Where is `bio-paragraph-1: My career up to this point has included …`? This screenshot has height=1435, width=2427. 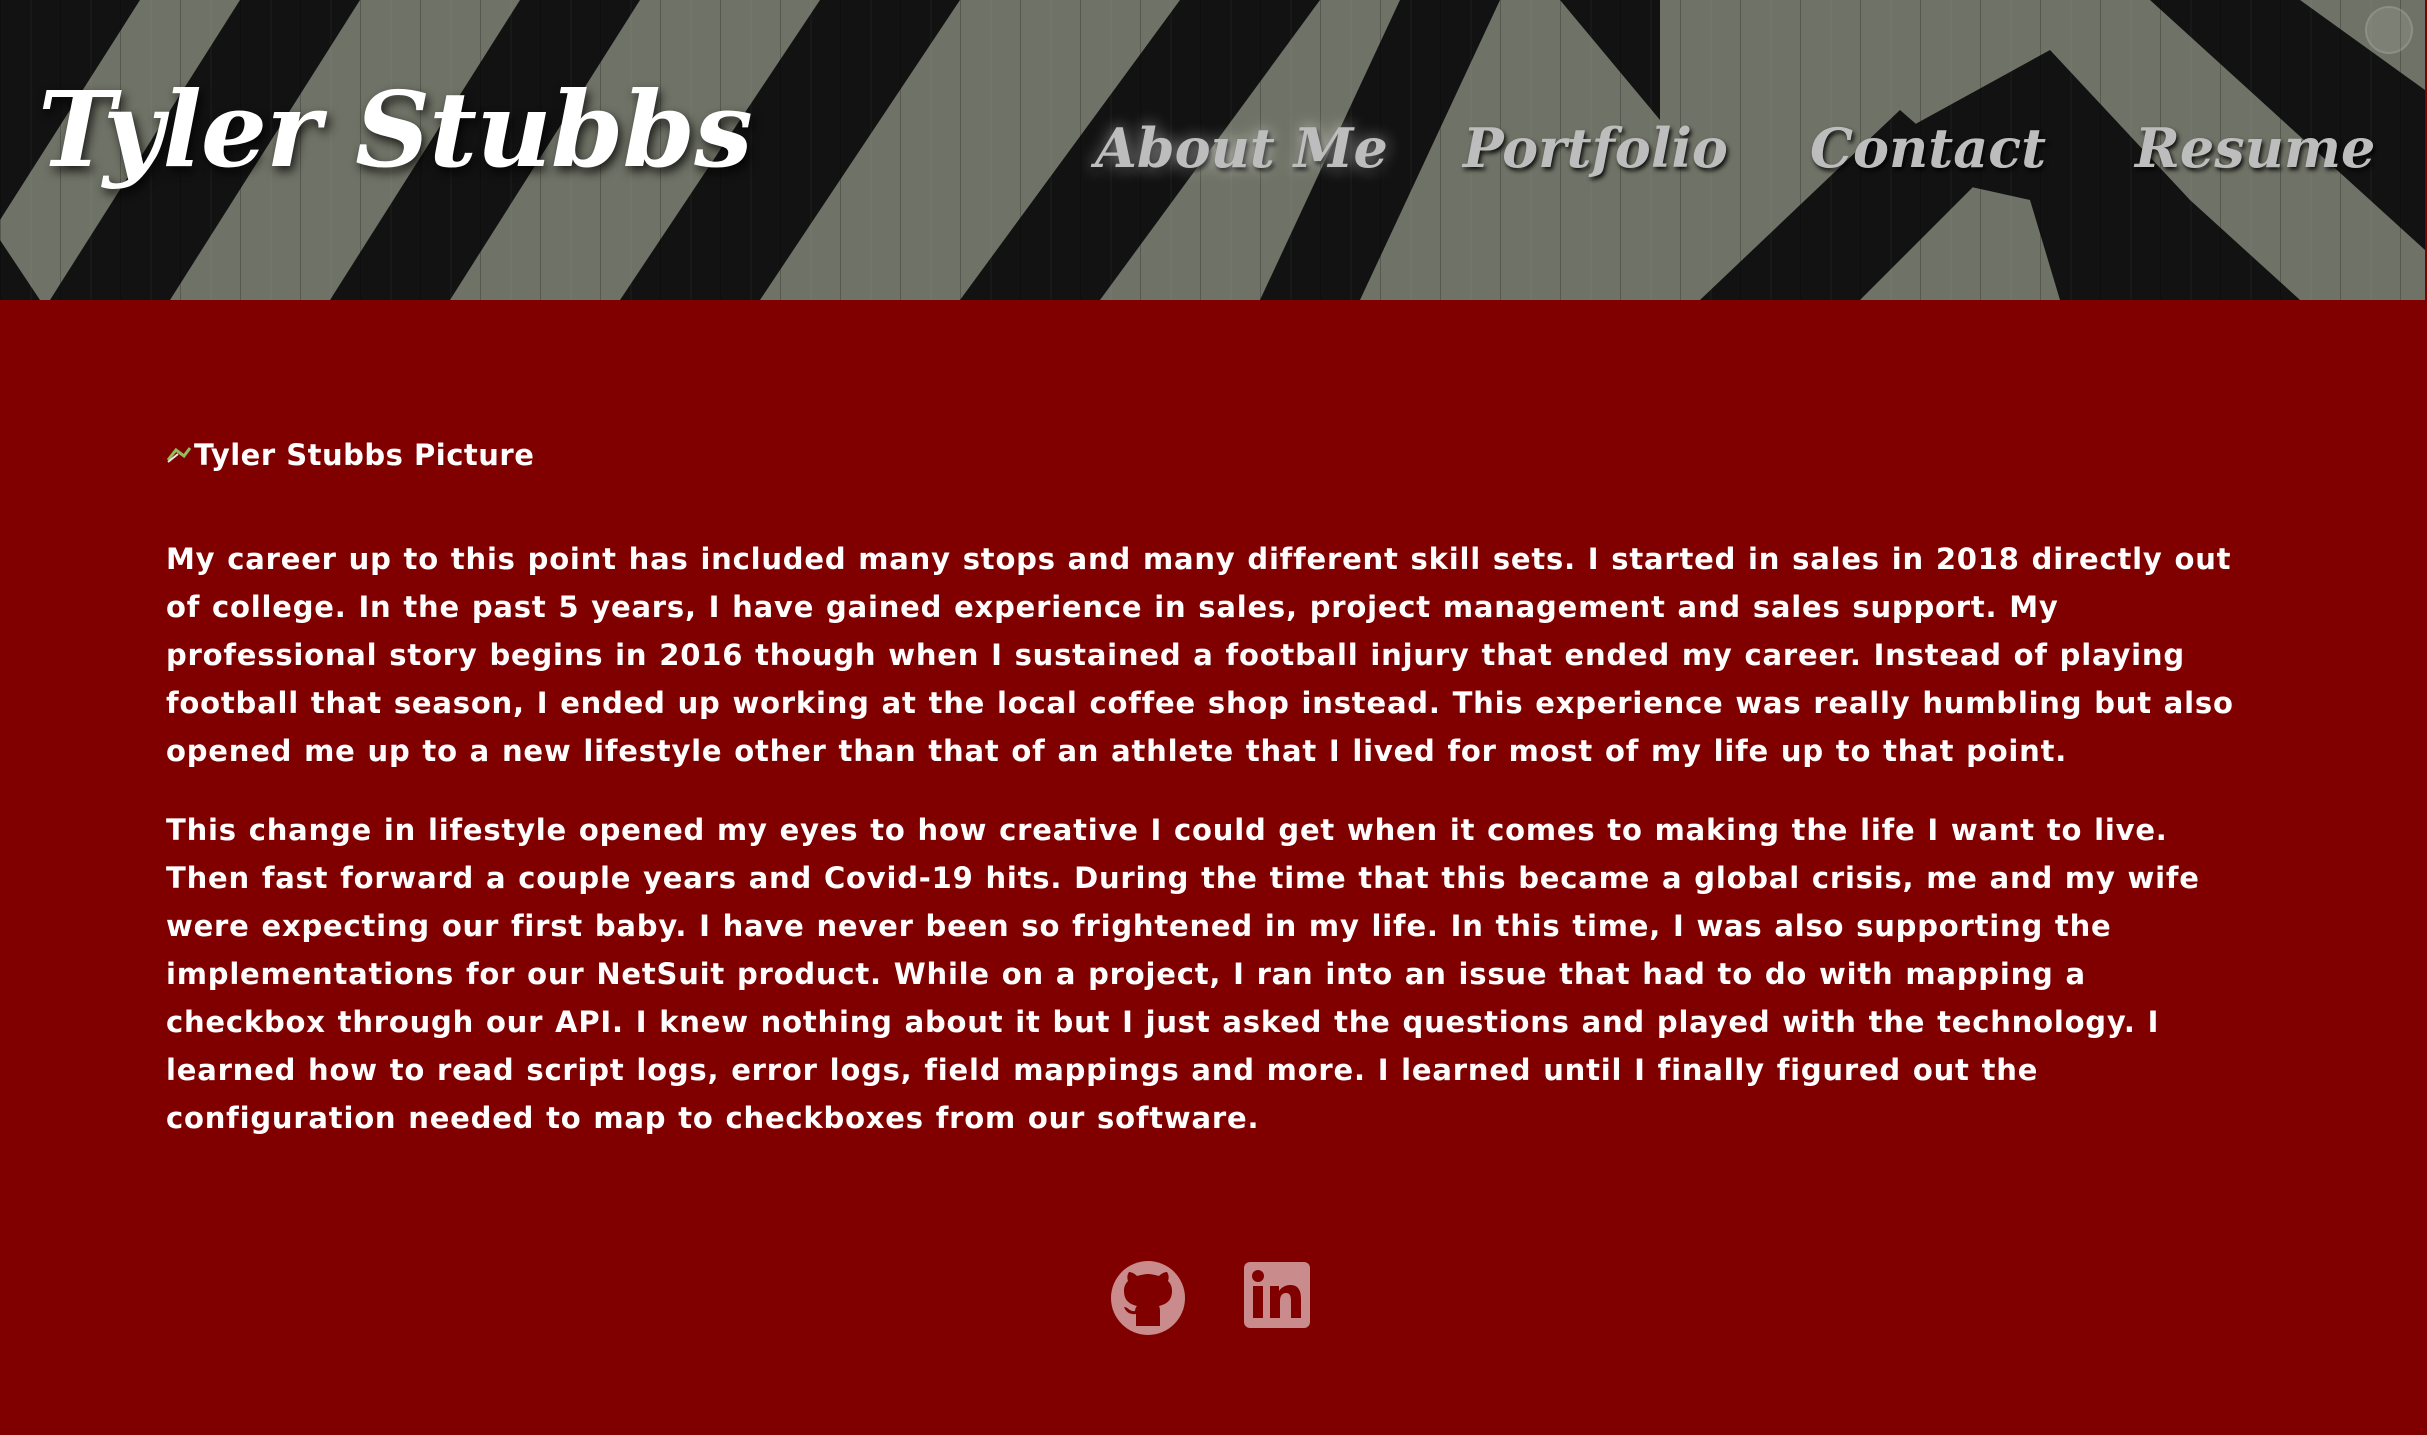 bio-paragraph-1: My career up to this point has included … is located at coordinates (1200, 655).